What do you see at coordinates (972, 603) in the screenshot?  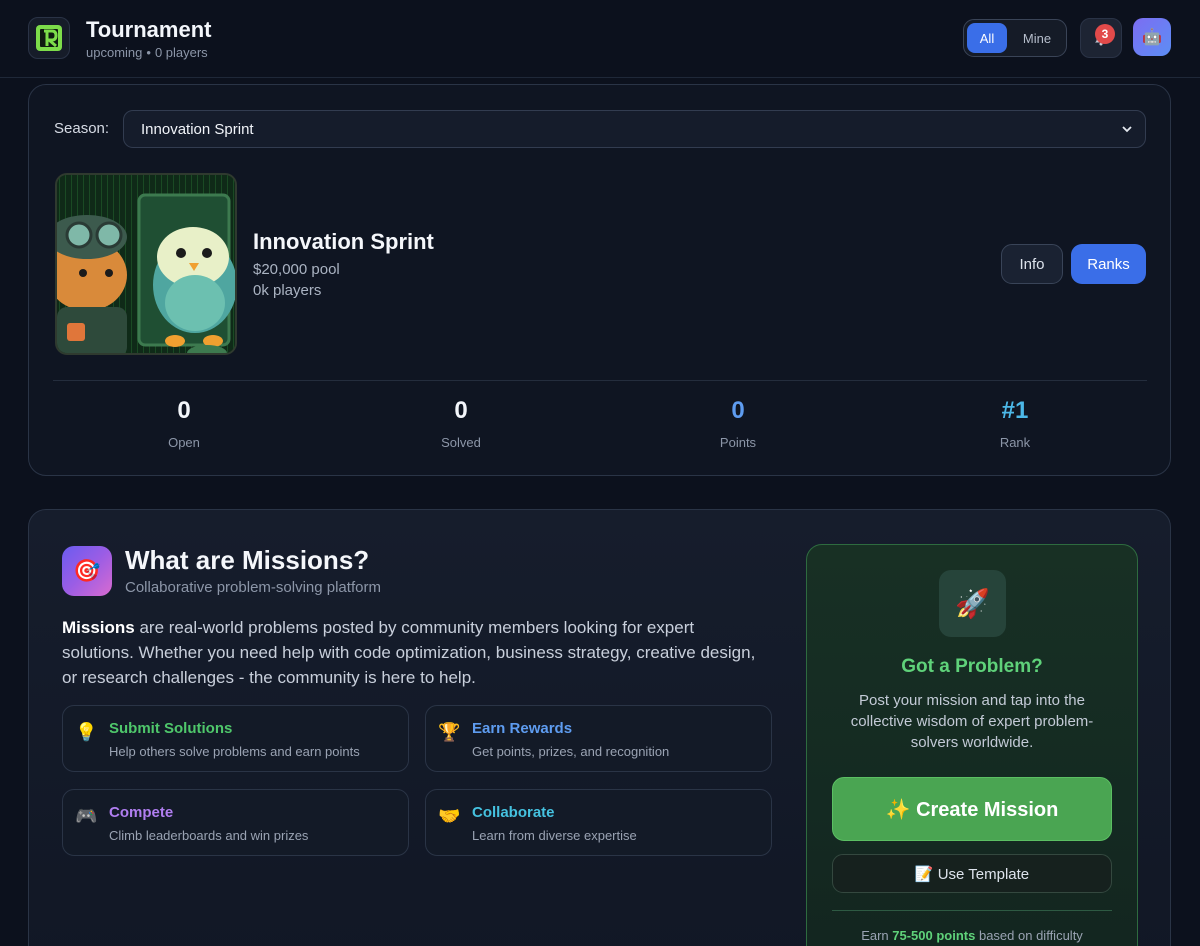 I see `rocket-icon: 🚀` at bounding box center [972, 603].